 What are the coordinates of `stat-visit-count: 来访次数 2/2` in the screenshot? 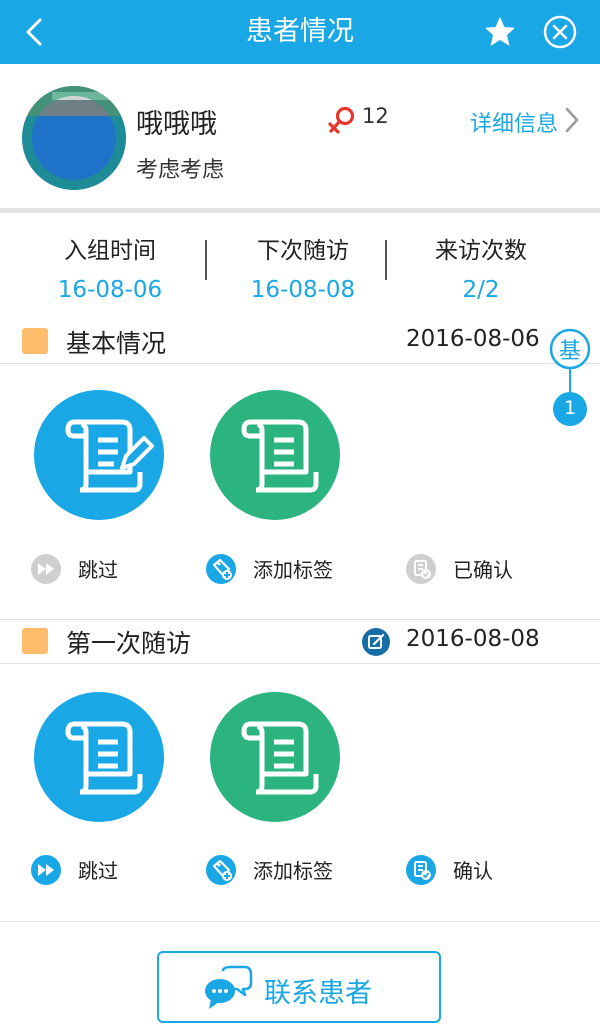 It's located at (481, 267).